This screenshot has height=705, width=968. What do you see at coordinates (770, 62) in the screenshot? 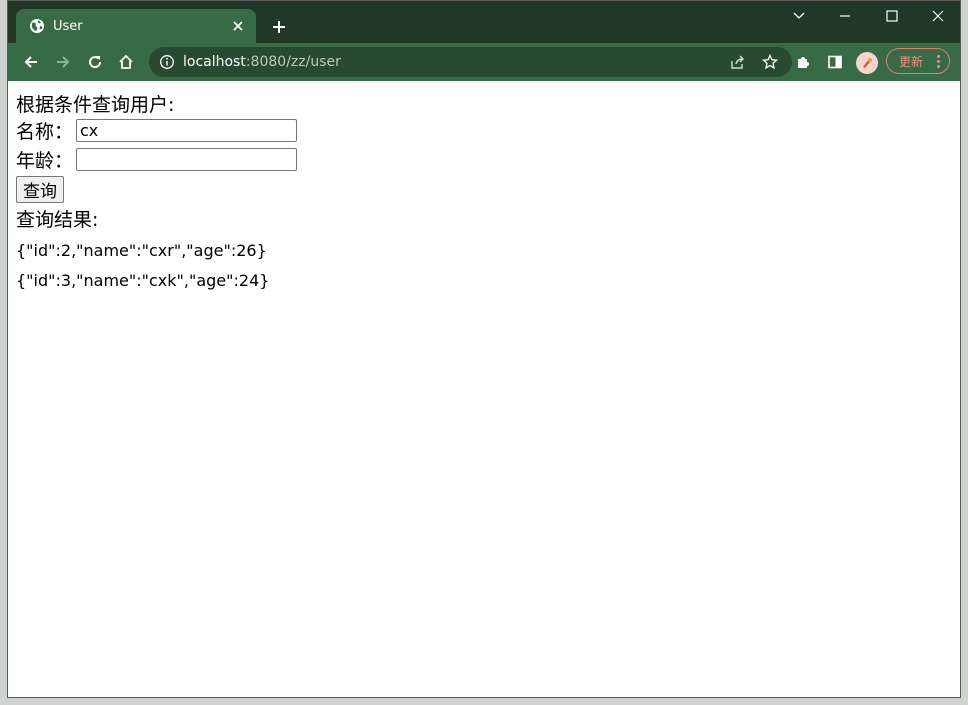
I see `star-icon` at bounding box center [770, 62].